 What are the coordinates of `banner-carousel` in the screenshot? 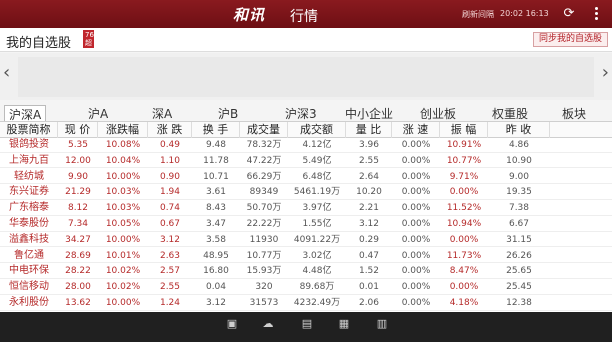 It's located at (306, 76).